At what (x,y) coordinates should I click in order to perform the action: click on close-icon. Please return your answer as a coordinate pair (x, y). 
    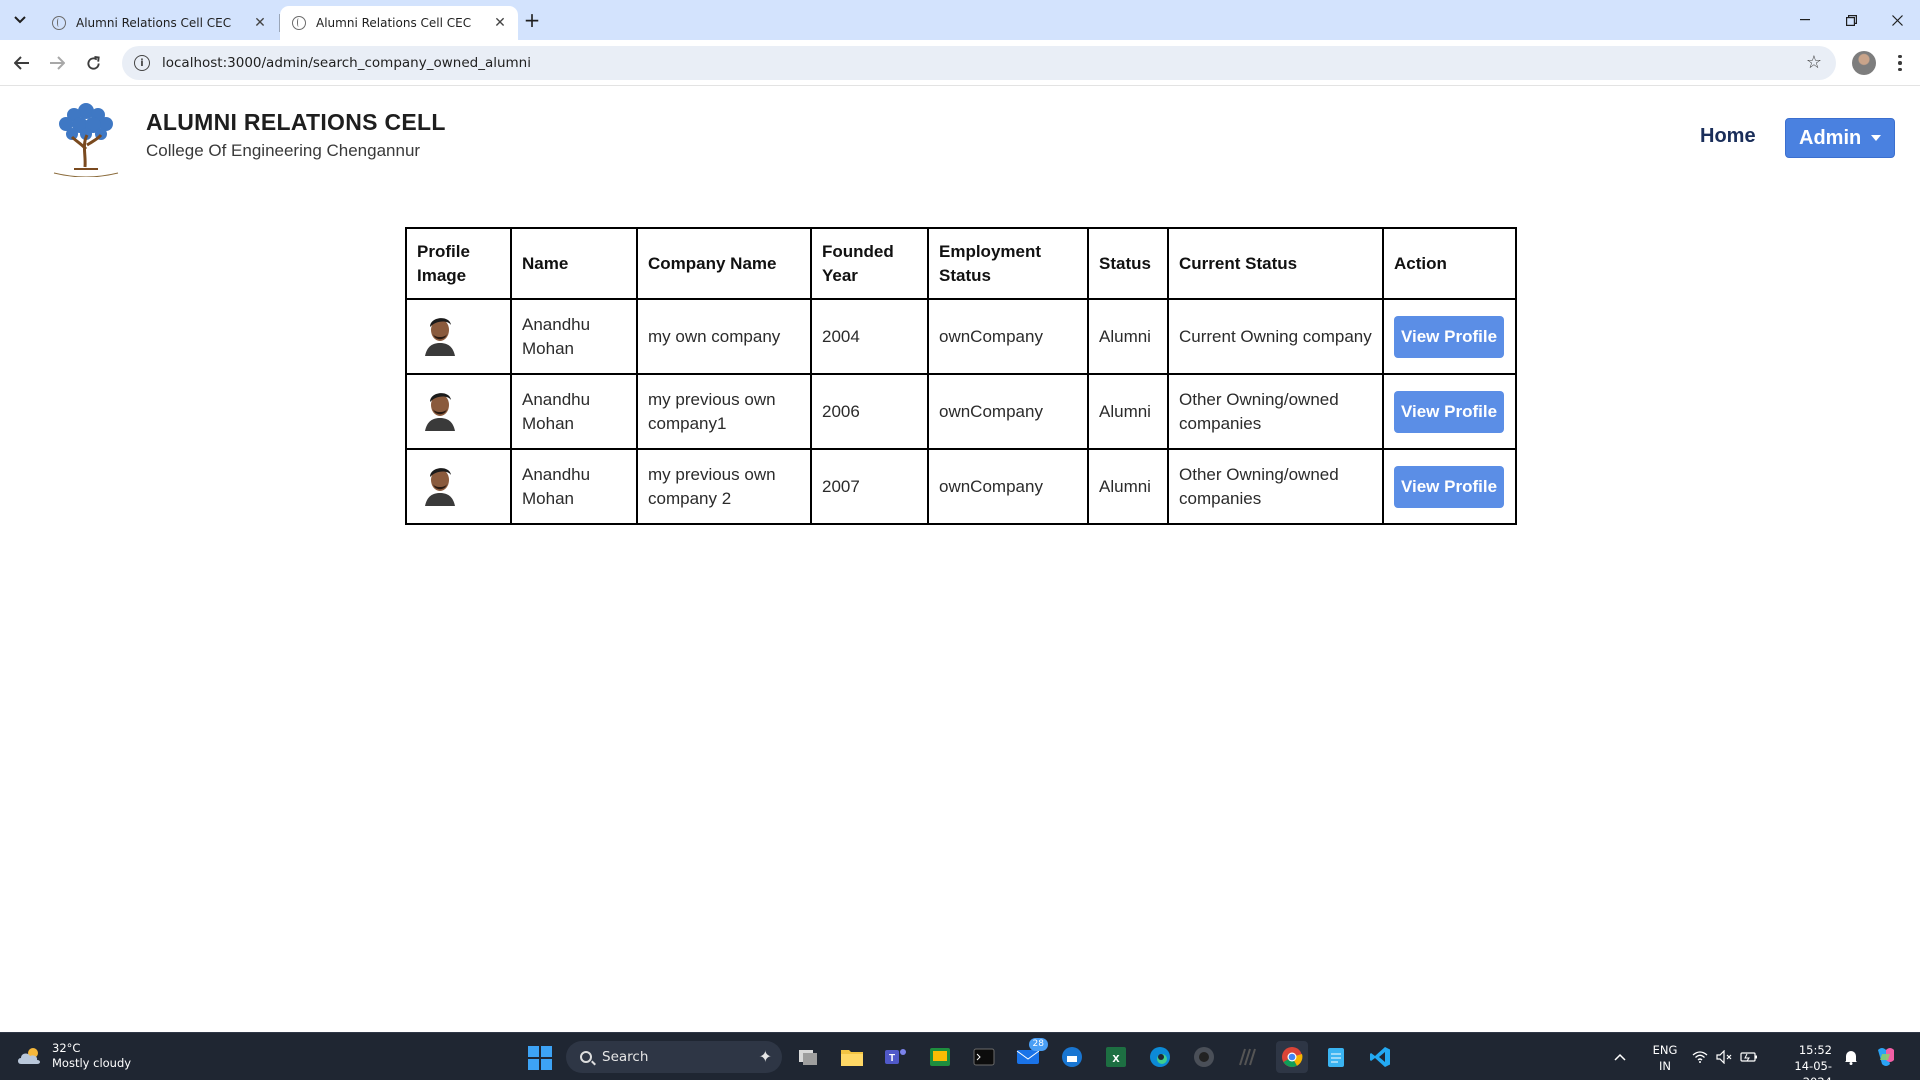
    Looking at the image, I should click on (1897, 20).